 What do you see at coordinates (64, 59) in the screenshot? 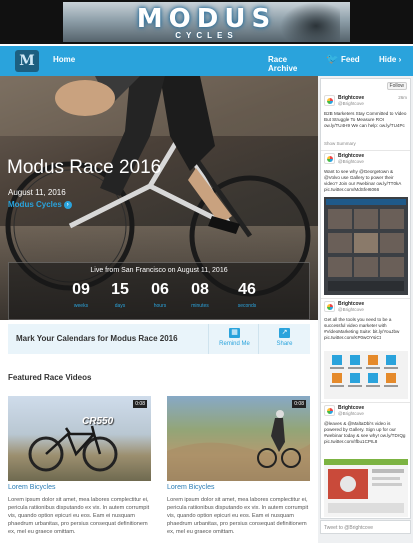
I see `nav-home-link: Home` at bounding box center [64, 59].